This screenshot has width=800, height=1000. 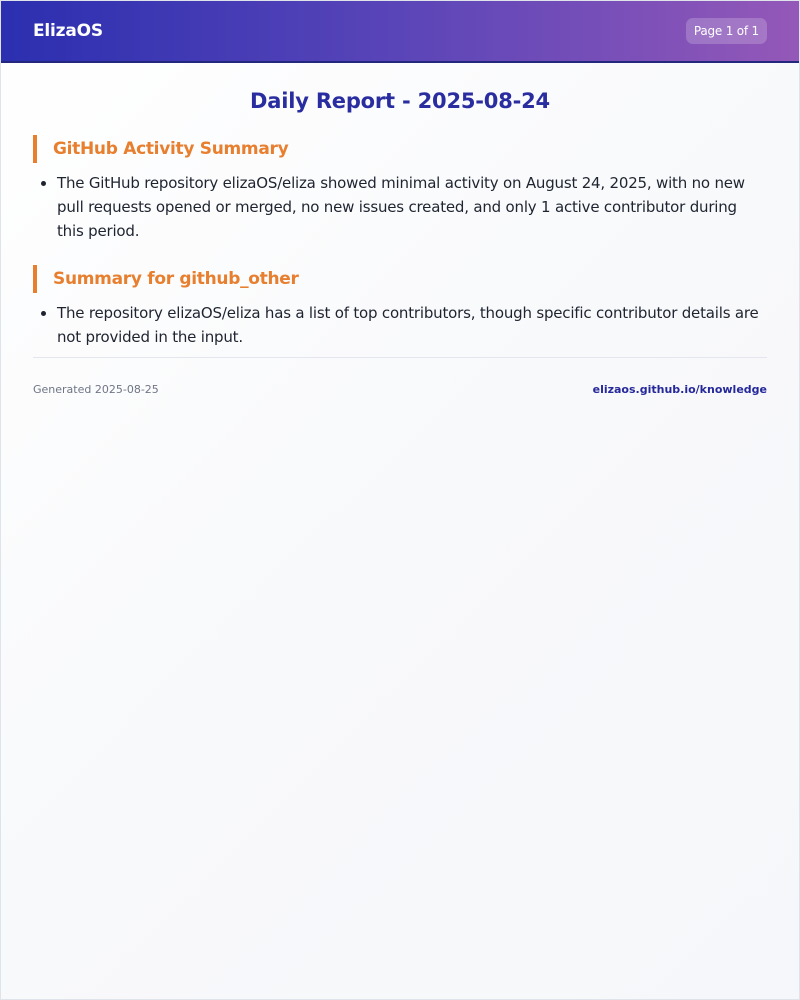 What do you see at coordinates (680, 389) in the screenshot?
I see `knowledge-link: elizaos.github.io/knowledge` at bounding box center [680, 389].